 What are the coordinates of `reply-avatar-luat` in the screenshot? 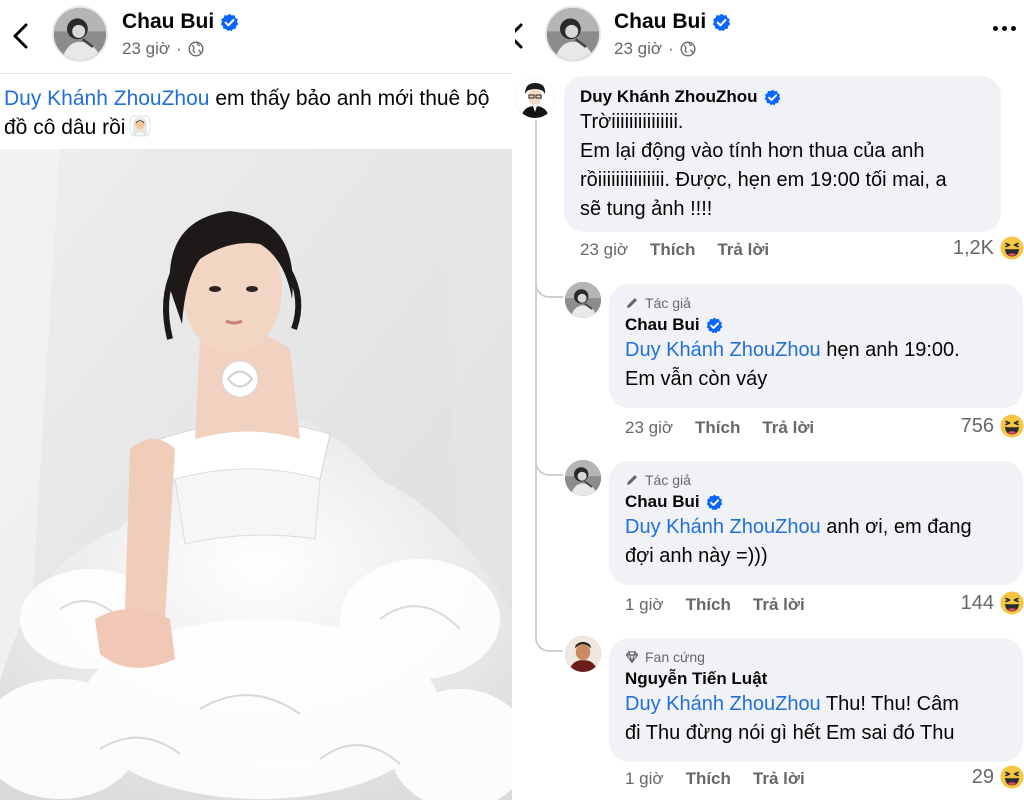 It's located at (583, 654).